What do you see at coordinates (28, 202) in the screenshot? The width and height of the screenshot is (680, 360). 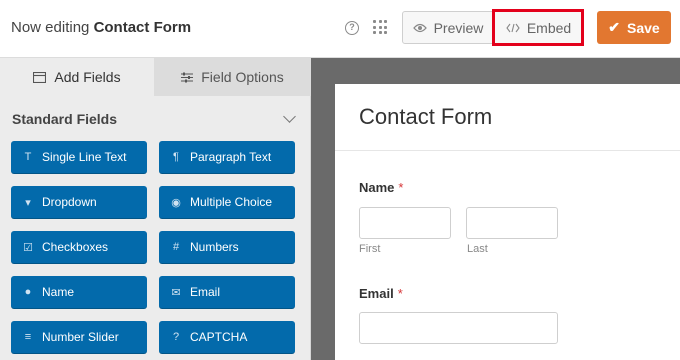 I see `dropdown-icon: ▾` at bounding box center [28, 202].